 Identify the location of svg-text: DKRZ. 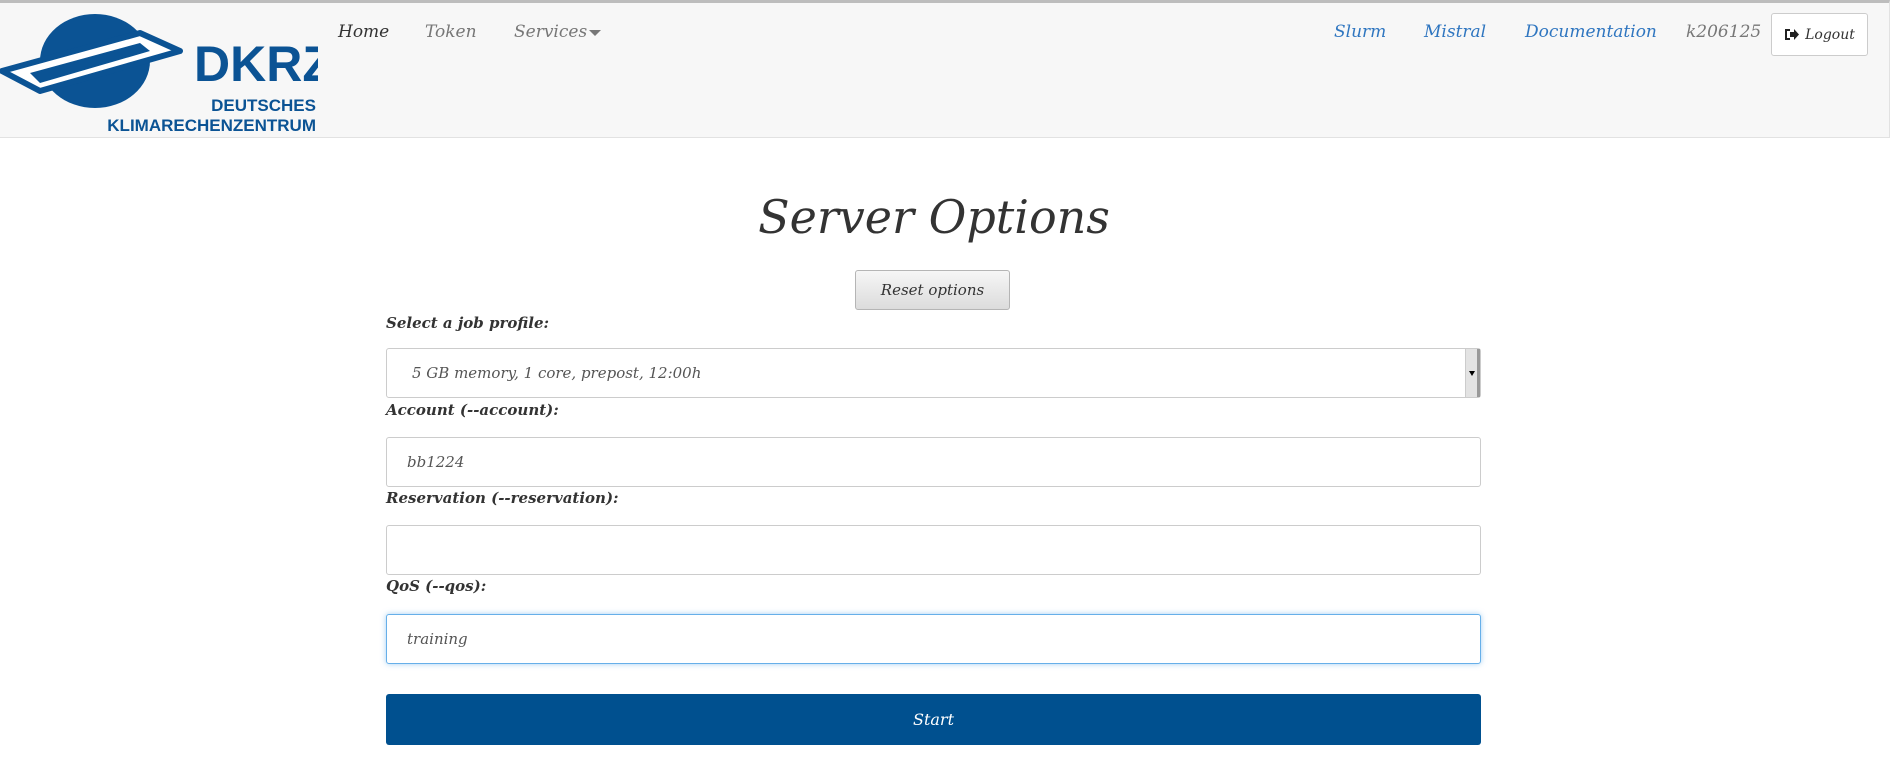
(256, 64).